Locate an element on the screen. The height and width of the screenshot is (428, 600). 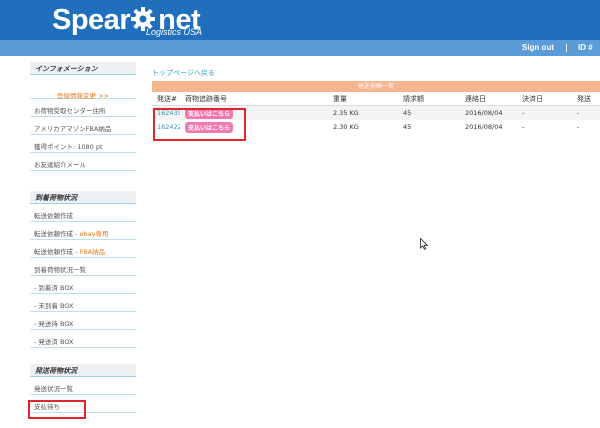
highlight-pay-rows is located at coordinates (199, 124).